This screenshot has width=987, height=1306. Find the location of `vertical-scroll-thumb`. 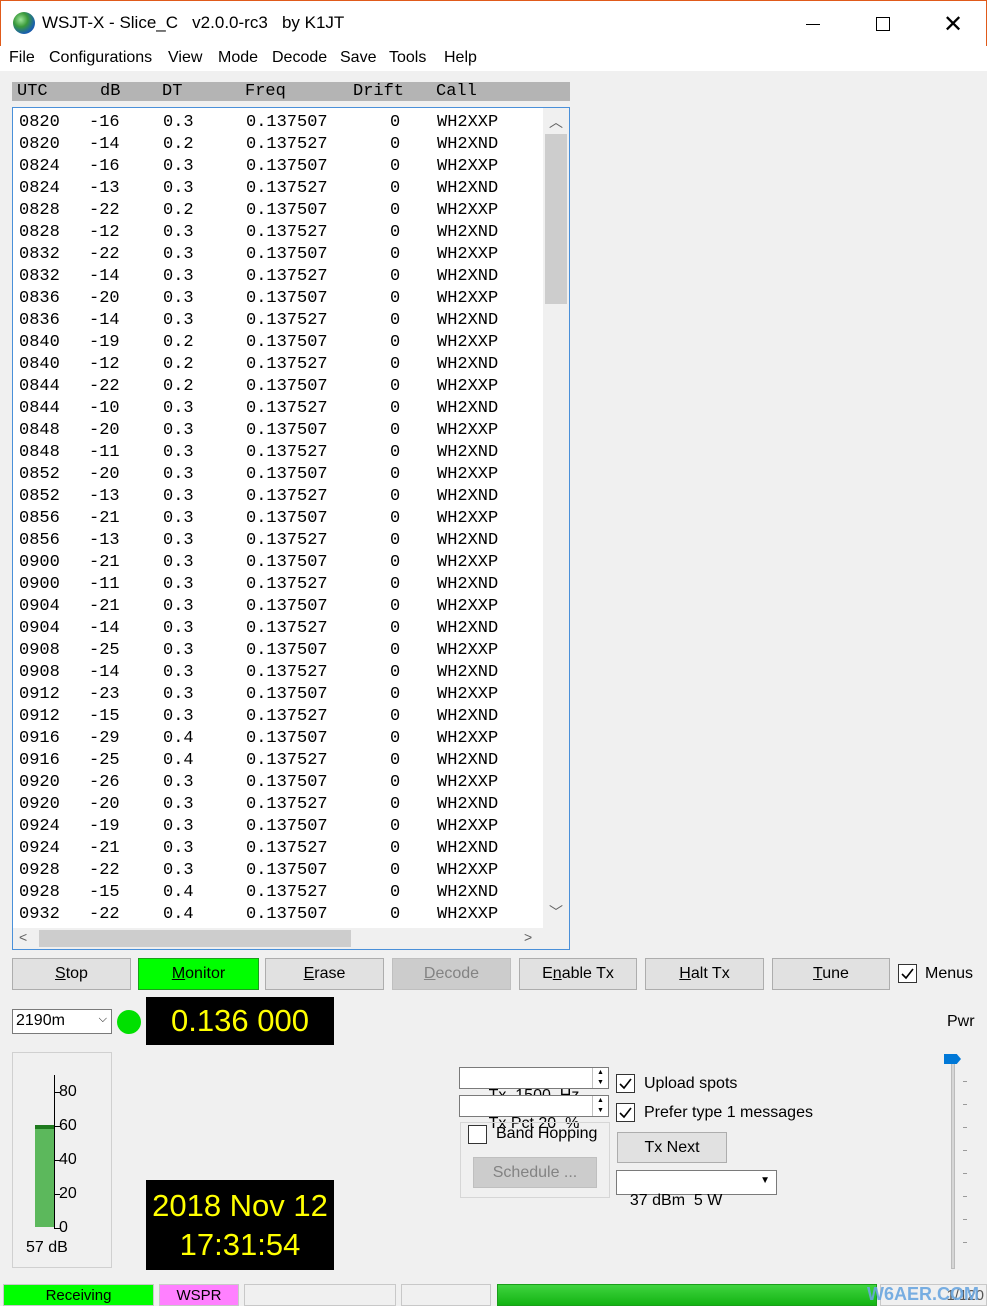

vertical-scroll-thumb is located at coordinates (556, 219).